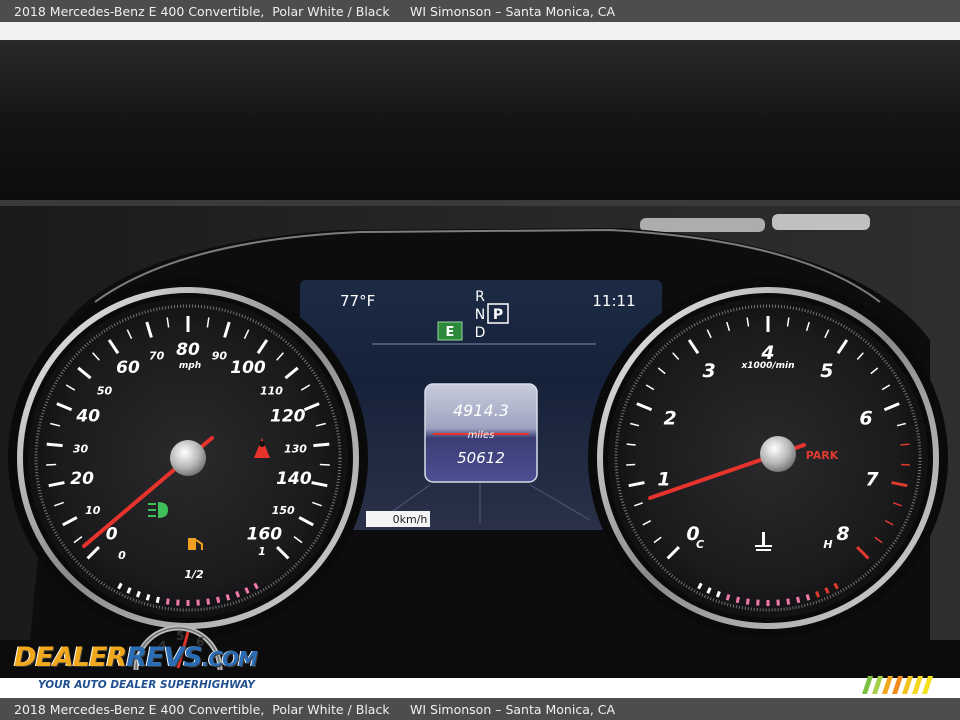 This screenshot has width=960, height=720. What do you see at coordinates (180, 636) in the screenshot?
I see `dial-digit-5: 5` at bounding box center [180, 636].